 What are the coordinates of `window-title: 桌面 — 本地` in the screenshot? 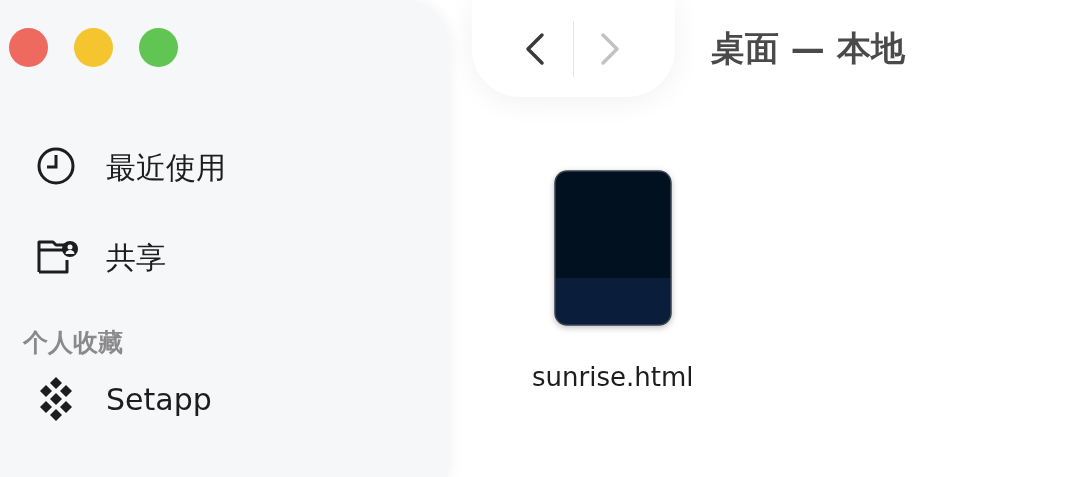 It's located at (808, 48).